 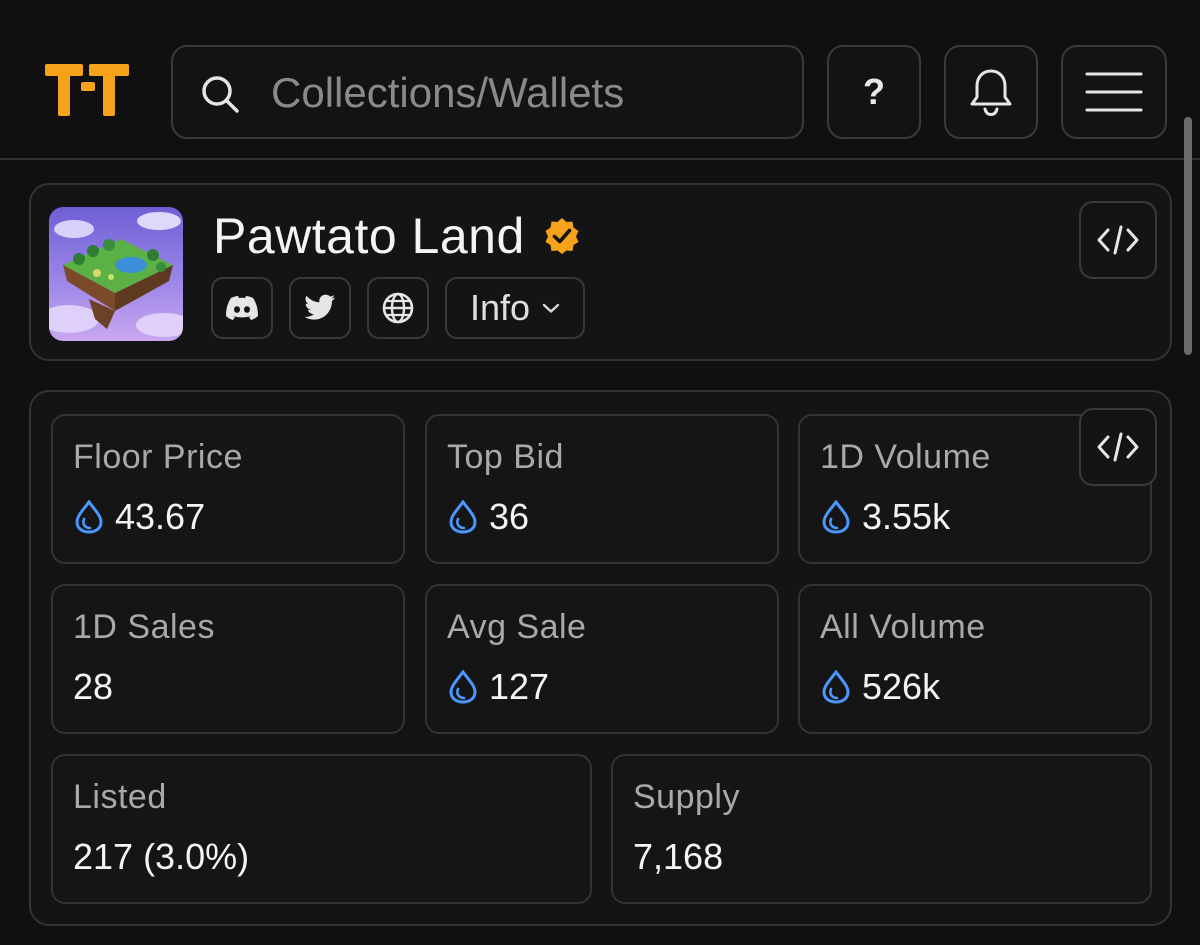 I want to click on collection-title-row: Pawtato Land, so click(x=397, y=236).